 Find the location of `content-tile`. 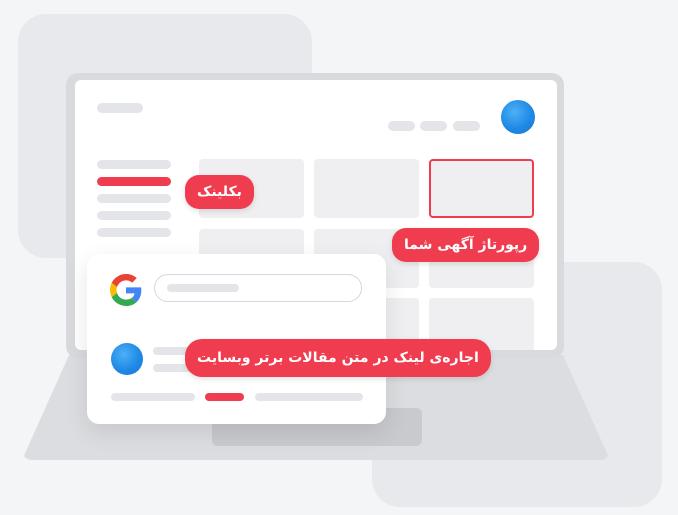

content-tile is located at coordinates (366, 188).